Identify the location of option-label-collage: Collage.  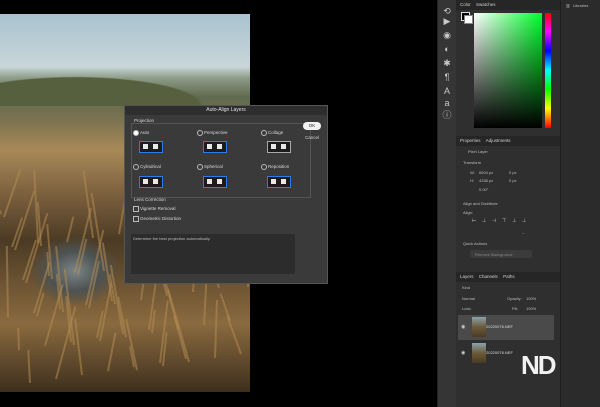
(276, 132).